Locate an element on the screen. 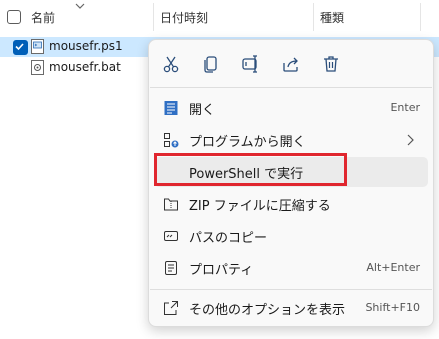  menu-item-show-more-options: その他のオプションを表示 Shift+F10 is located at coordinates (291, 308).